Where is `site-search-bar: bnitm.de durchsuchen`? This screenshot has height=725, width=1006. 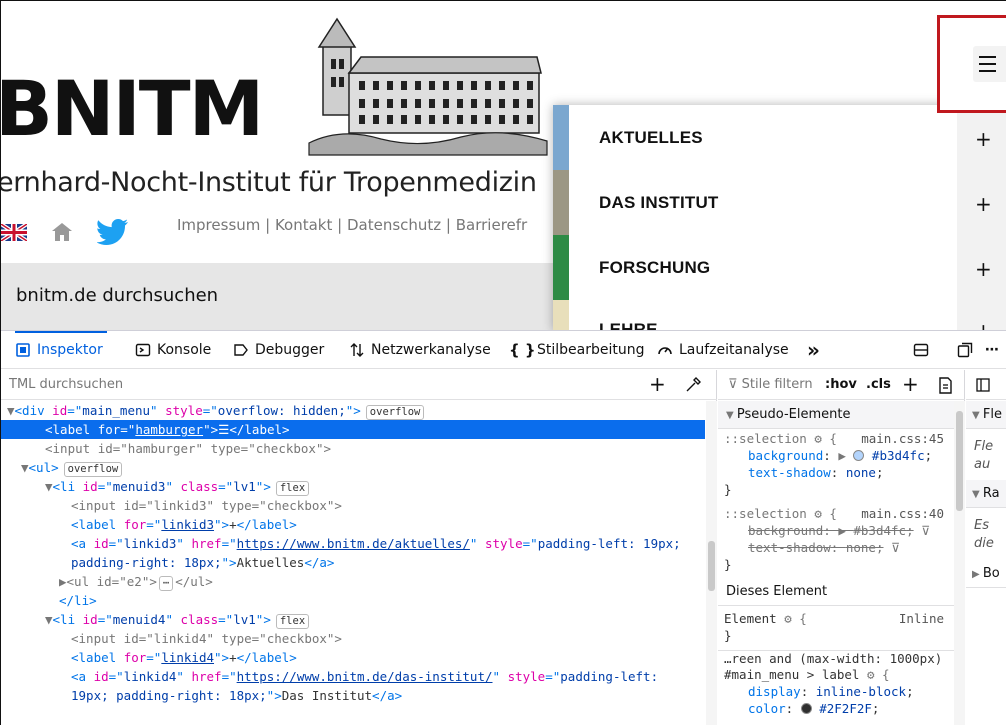 site-search-bar: bnitm.de durchsuchen is located at coordinates (281, 297).